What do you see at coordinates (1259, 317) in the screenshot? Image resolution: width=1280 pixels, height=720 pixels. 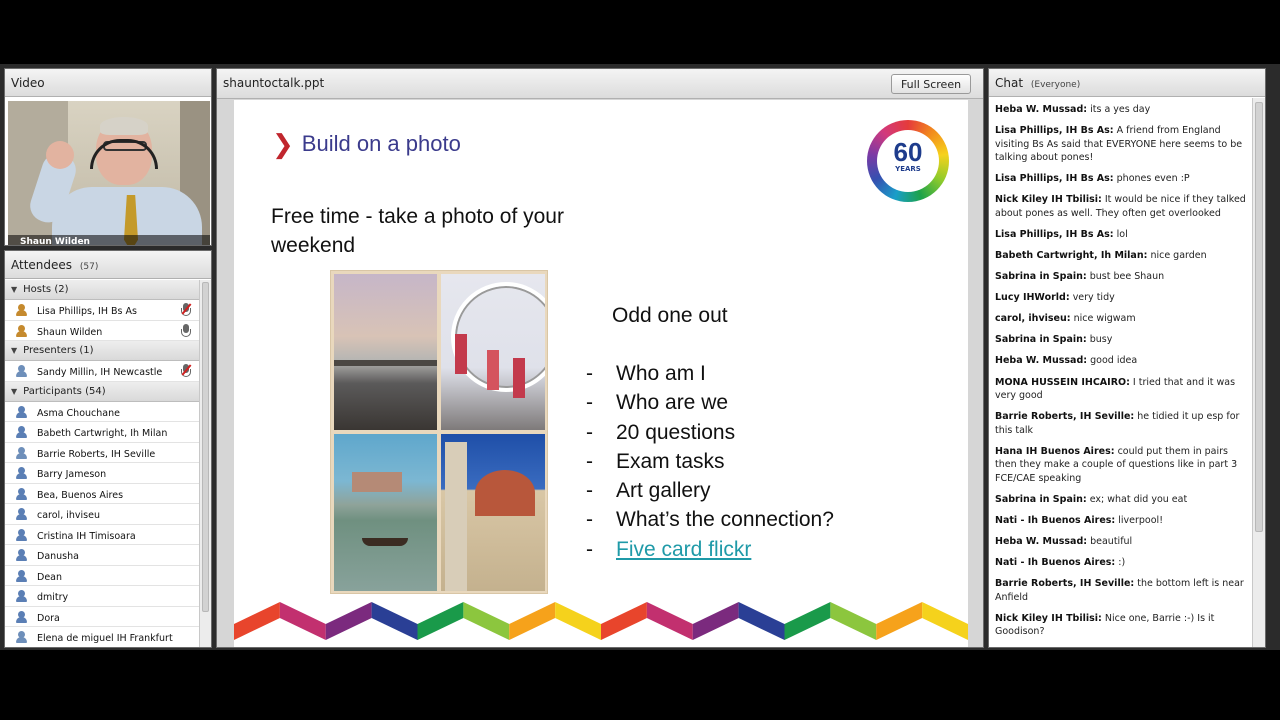 I see `chat-scroll-thumb` at bounding box center [1259, 317].